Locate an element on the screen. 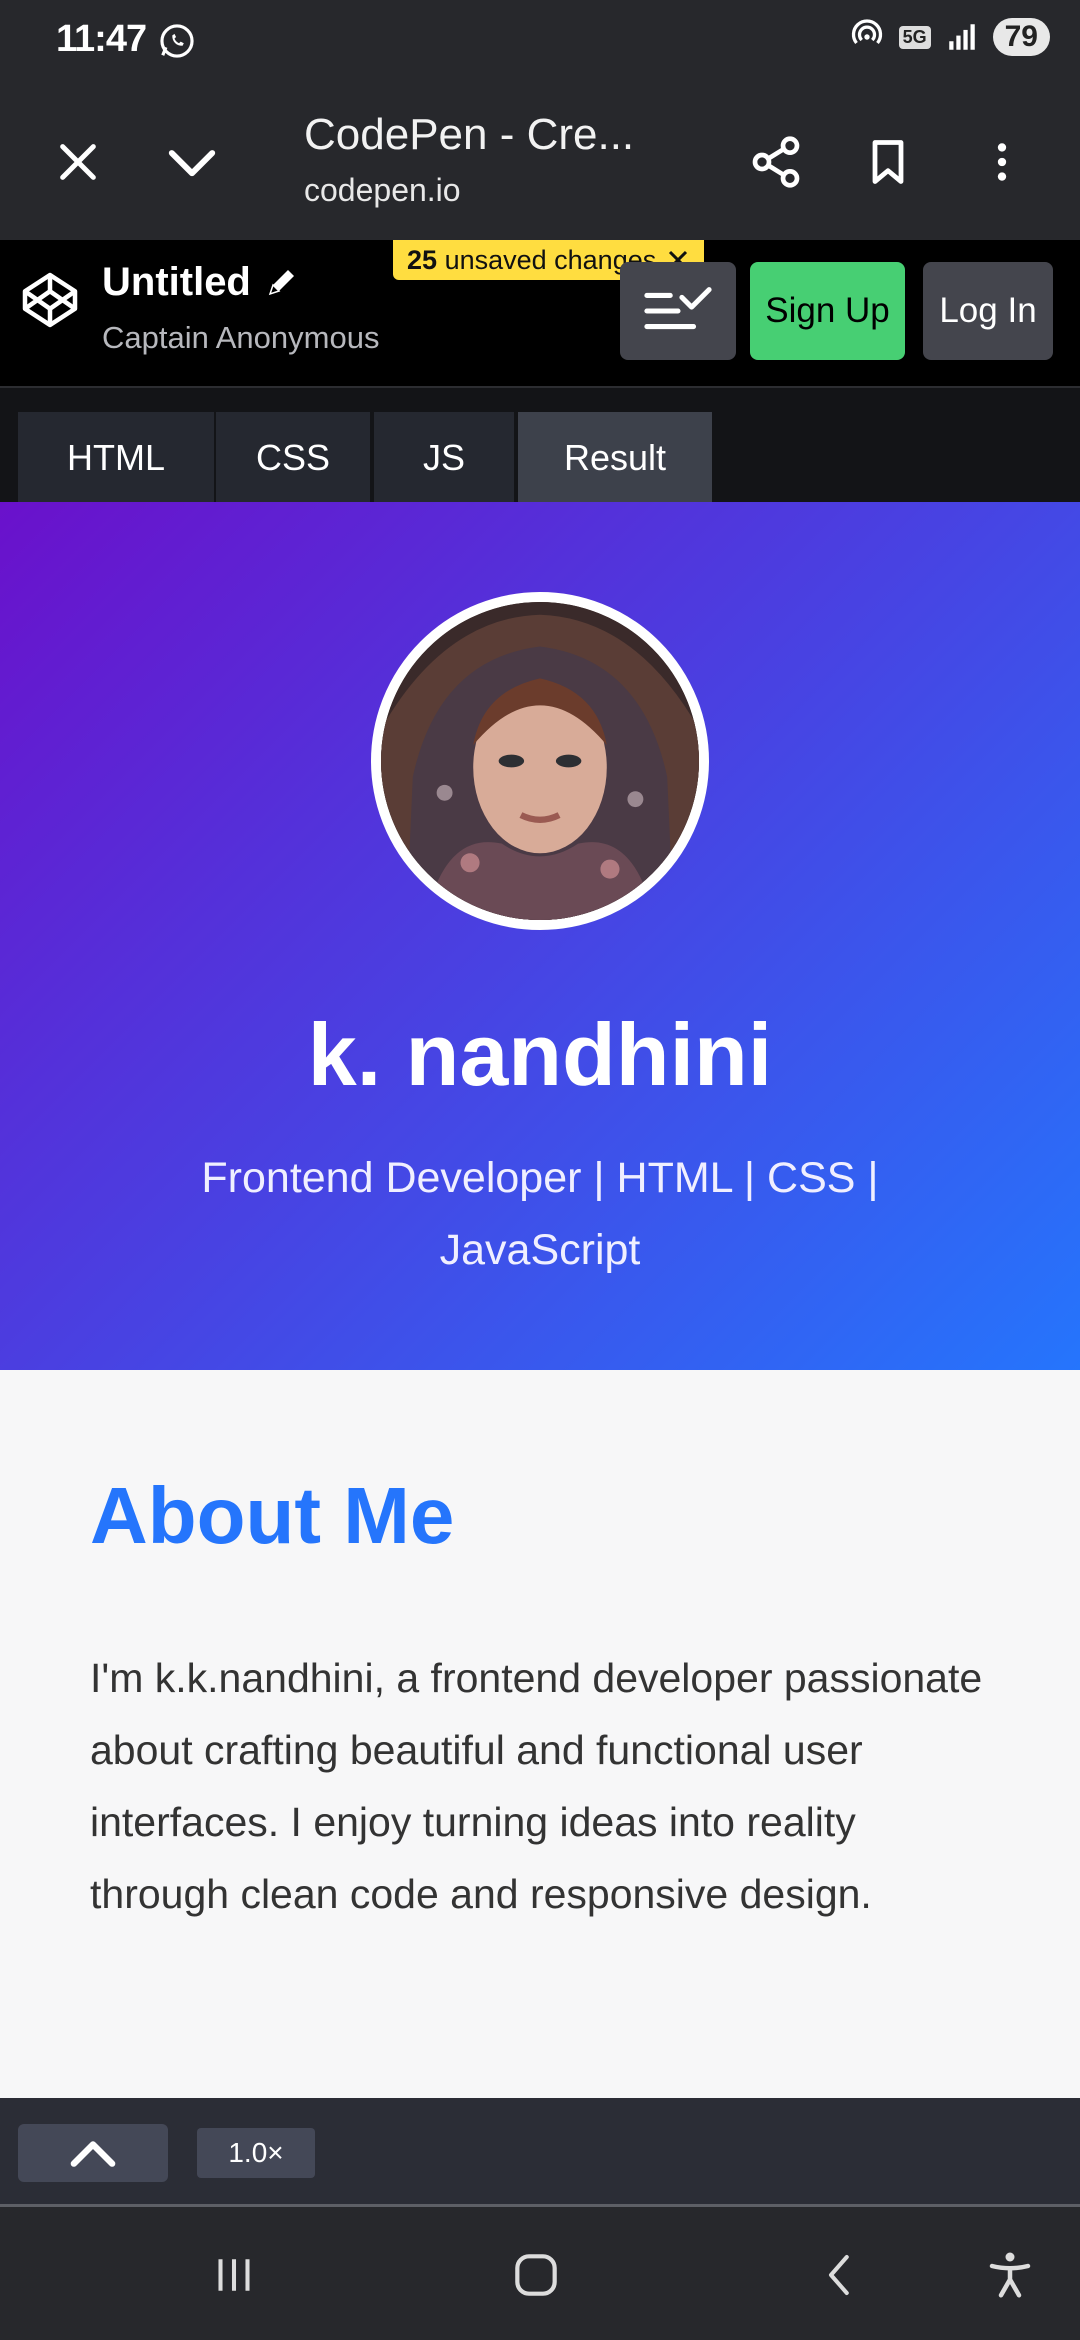 This screenshot has width=1080, height=2340. unsaved-count: 25 is located at coordinates (422, 259).